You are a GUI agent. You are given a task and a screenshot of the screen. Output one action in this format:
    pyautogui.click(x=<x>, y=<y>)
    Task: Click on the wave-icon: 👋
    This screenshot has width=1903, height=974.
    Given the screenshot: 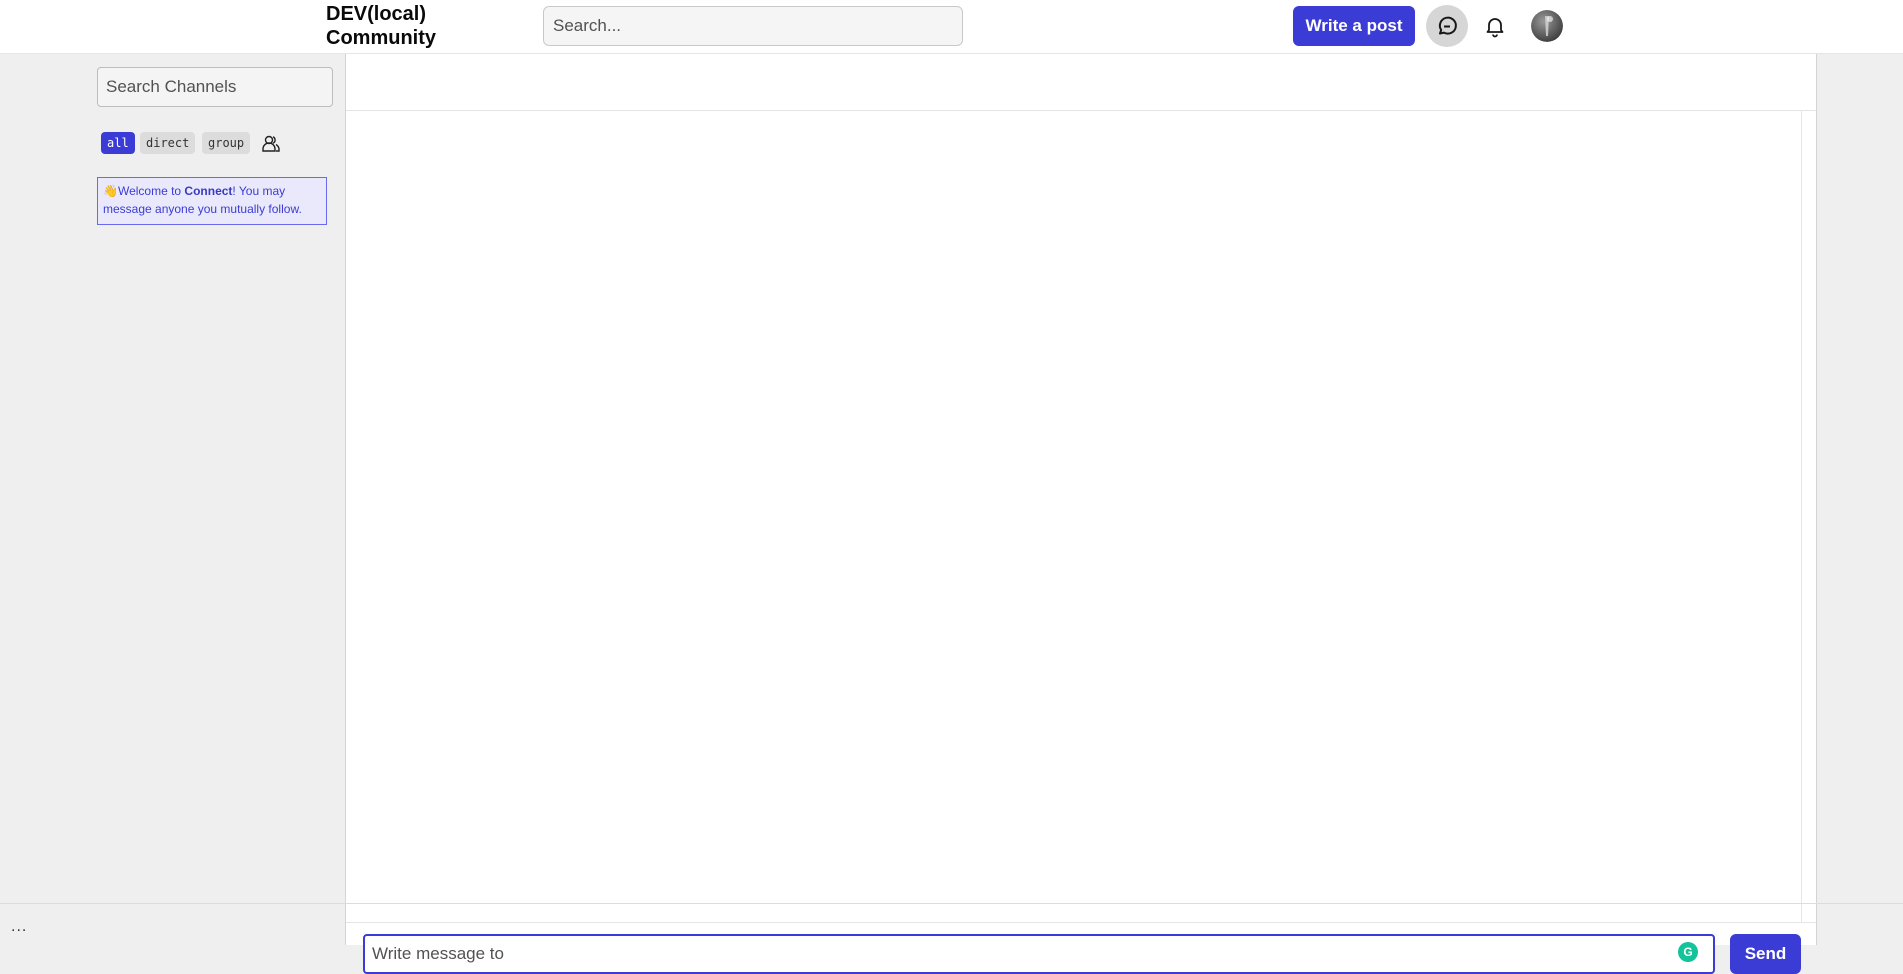 What is the action you would take?
    pyautogui.click(x=110, y=191)
    